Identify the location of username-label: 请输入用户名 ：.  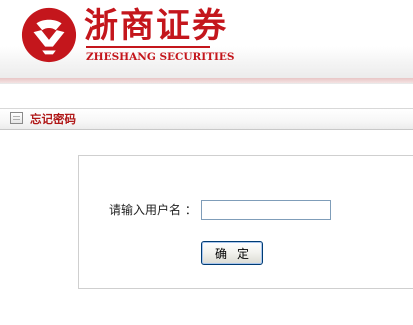
(153, 210).